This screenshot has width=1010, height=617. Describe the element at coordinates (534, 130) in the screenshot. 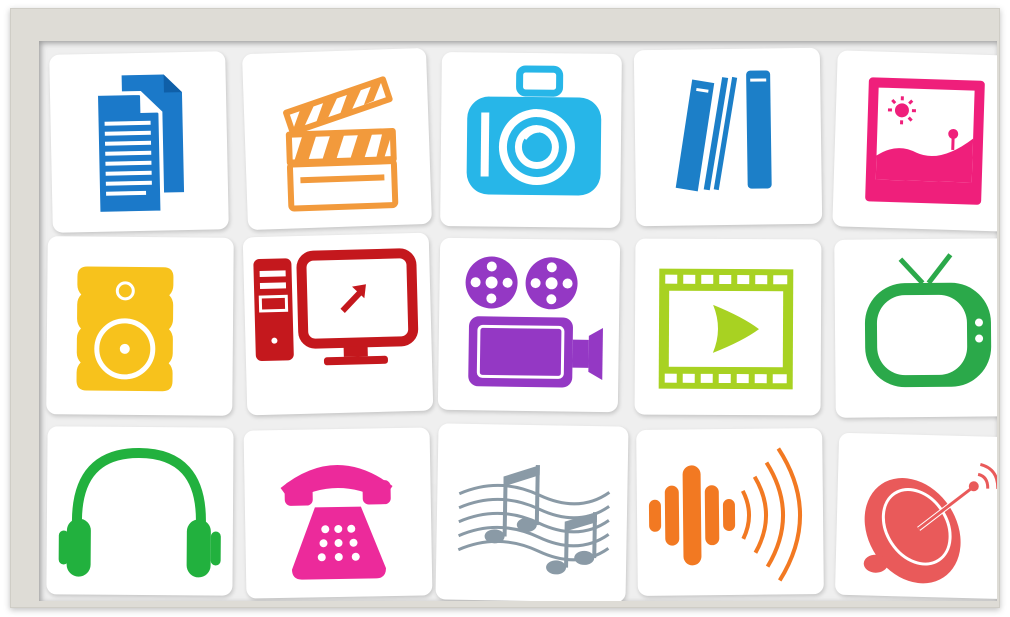

I see `camera-icon` at that location.